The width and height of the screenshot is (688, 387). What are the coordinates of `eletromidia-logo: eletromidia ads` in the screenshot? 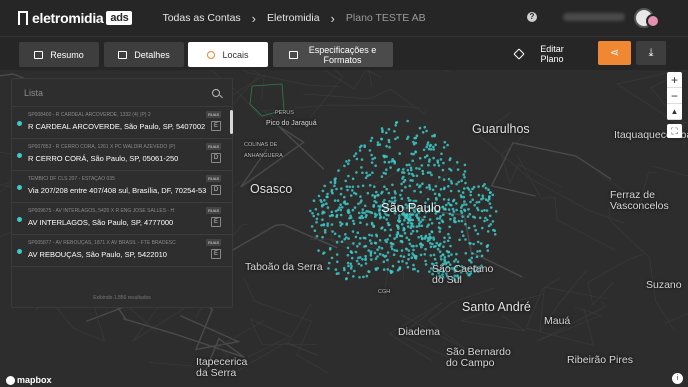 It's located at (75, 18).